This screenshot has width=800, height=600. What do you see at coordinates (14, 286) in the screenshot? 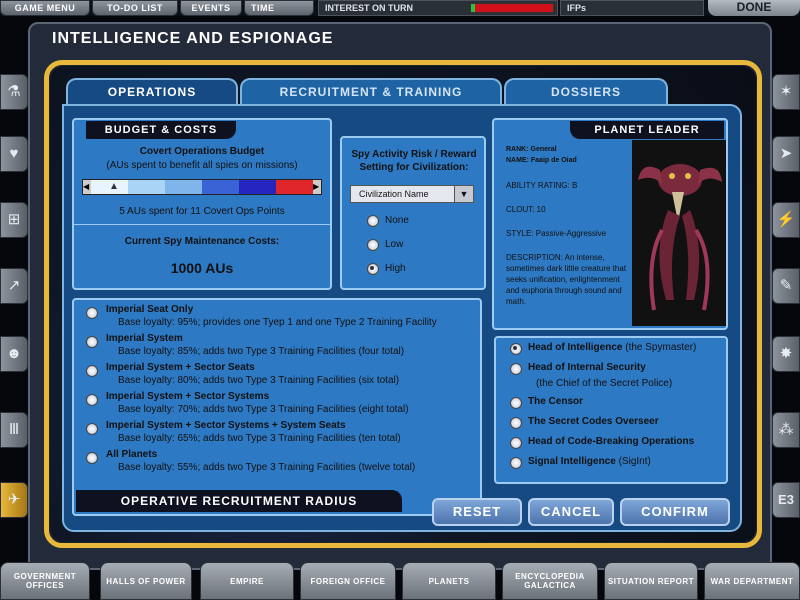
I see `graph-icon: ↗` at bounding box center [14, 286].